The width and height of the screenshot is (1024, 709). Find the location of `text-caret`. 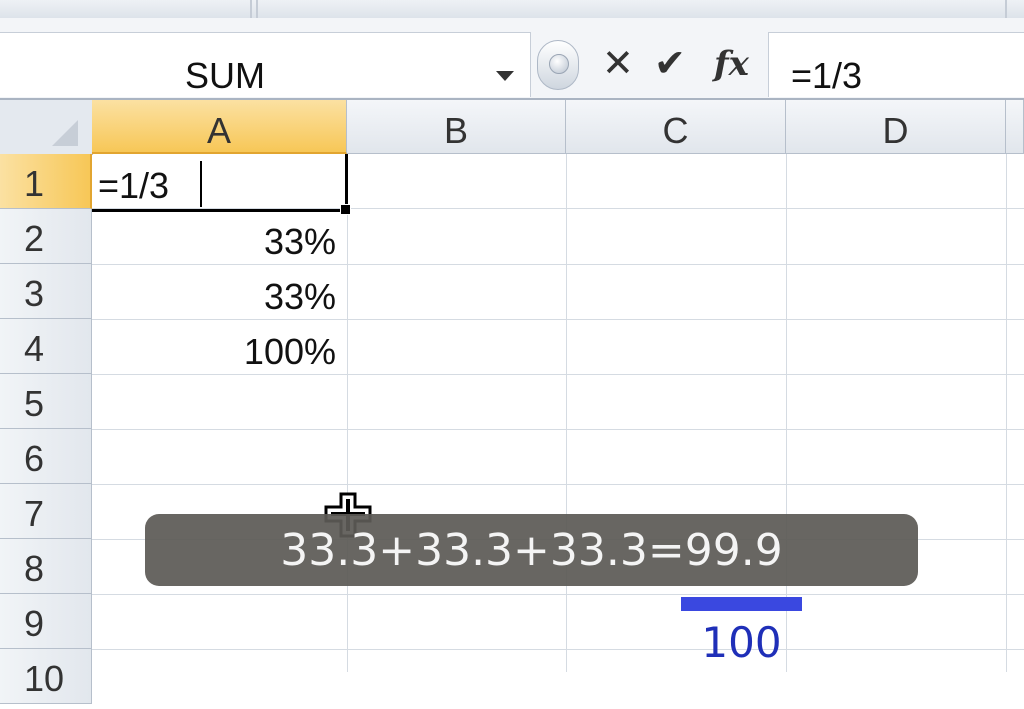

text-caret is located at coordinates (201, 184).